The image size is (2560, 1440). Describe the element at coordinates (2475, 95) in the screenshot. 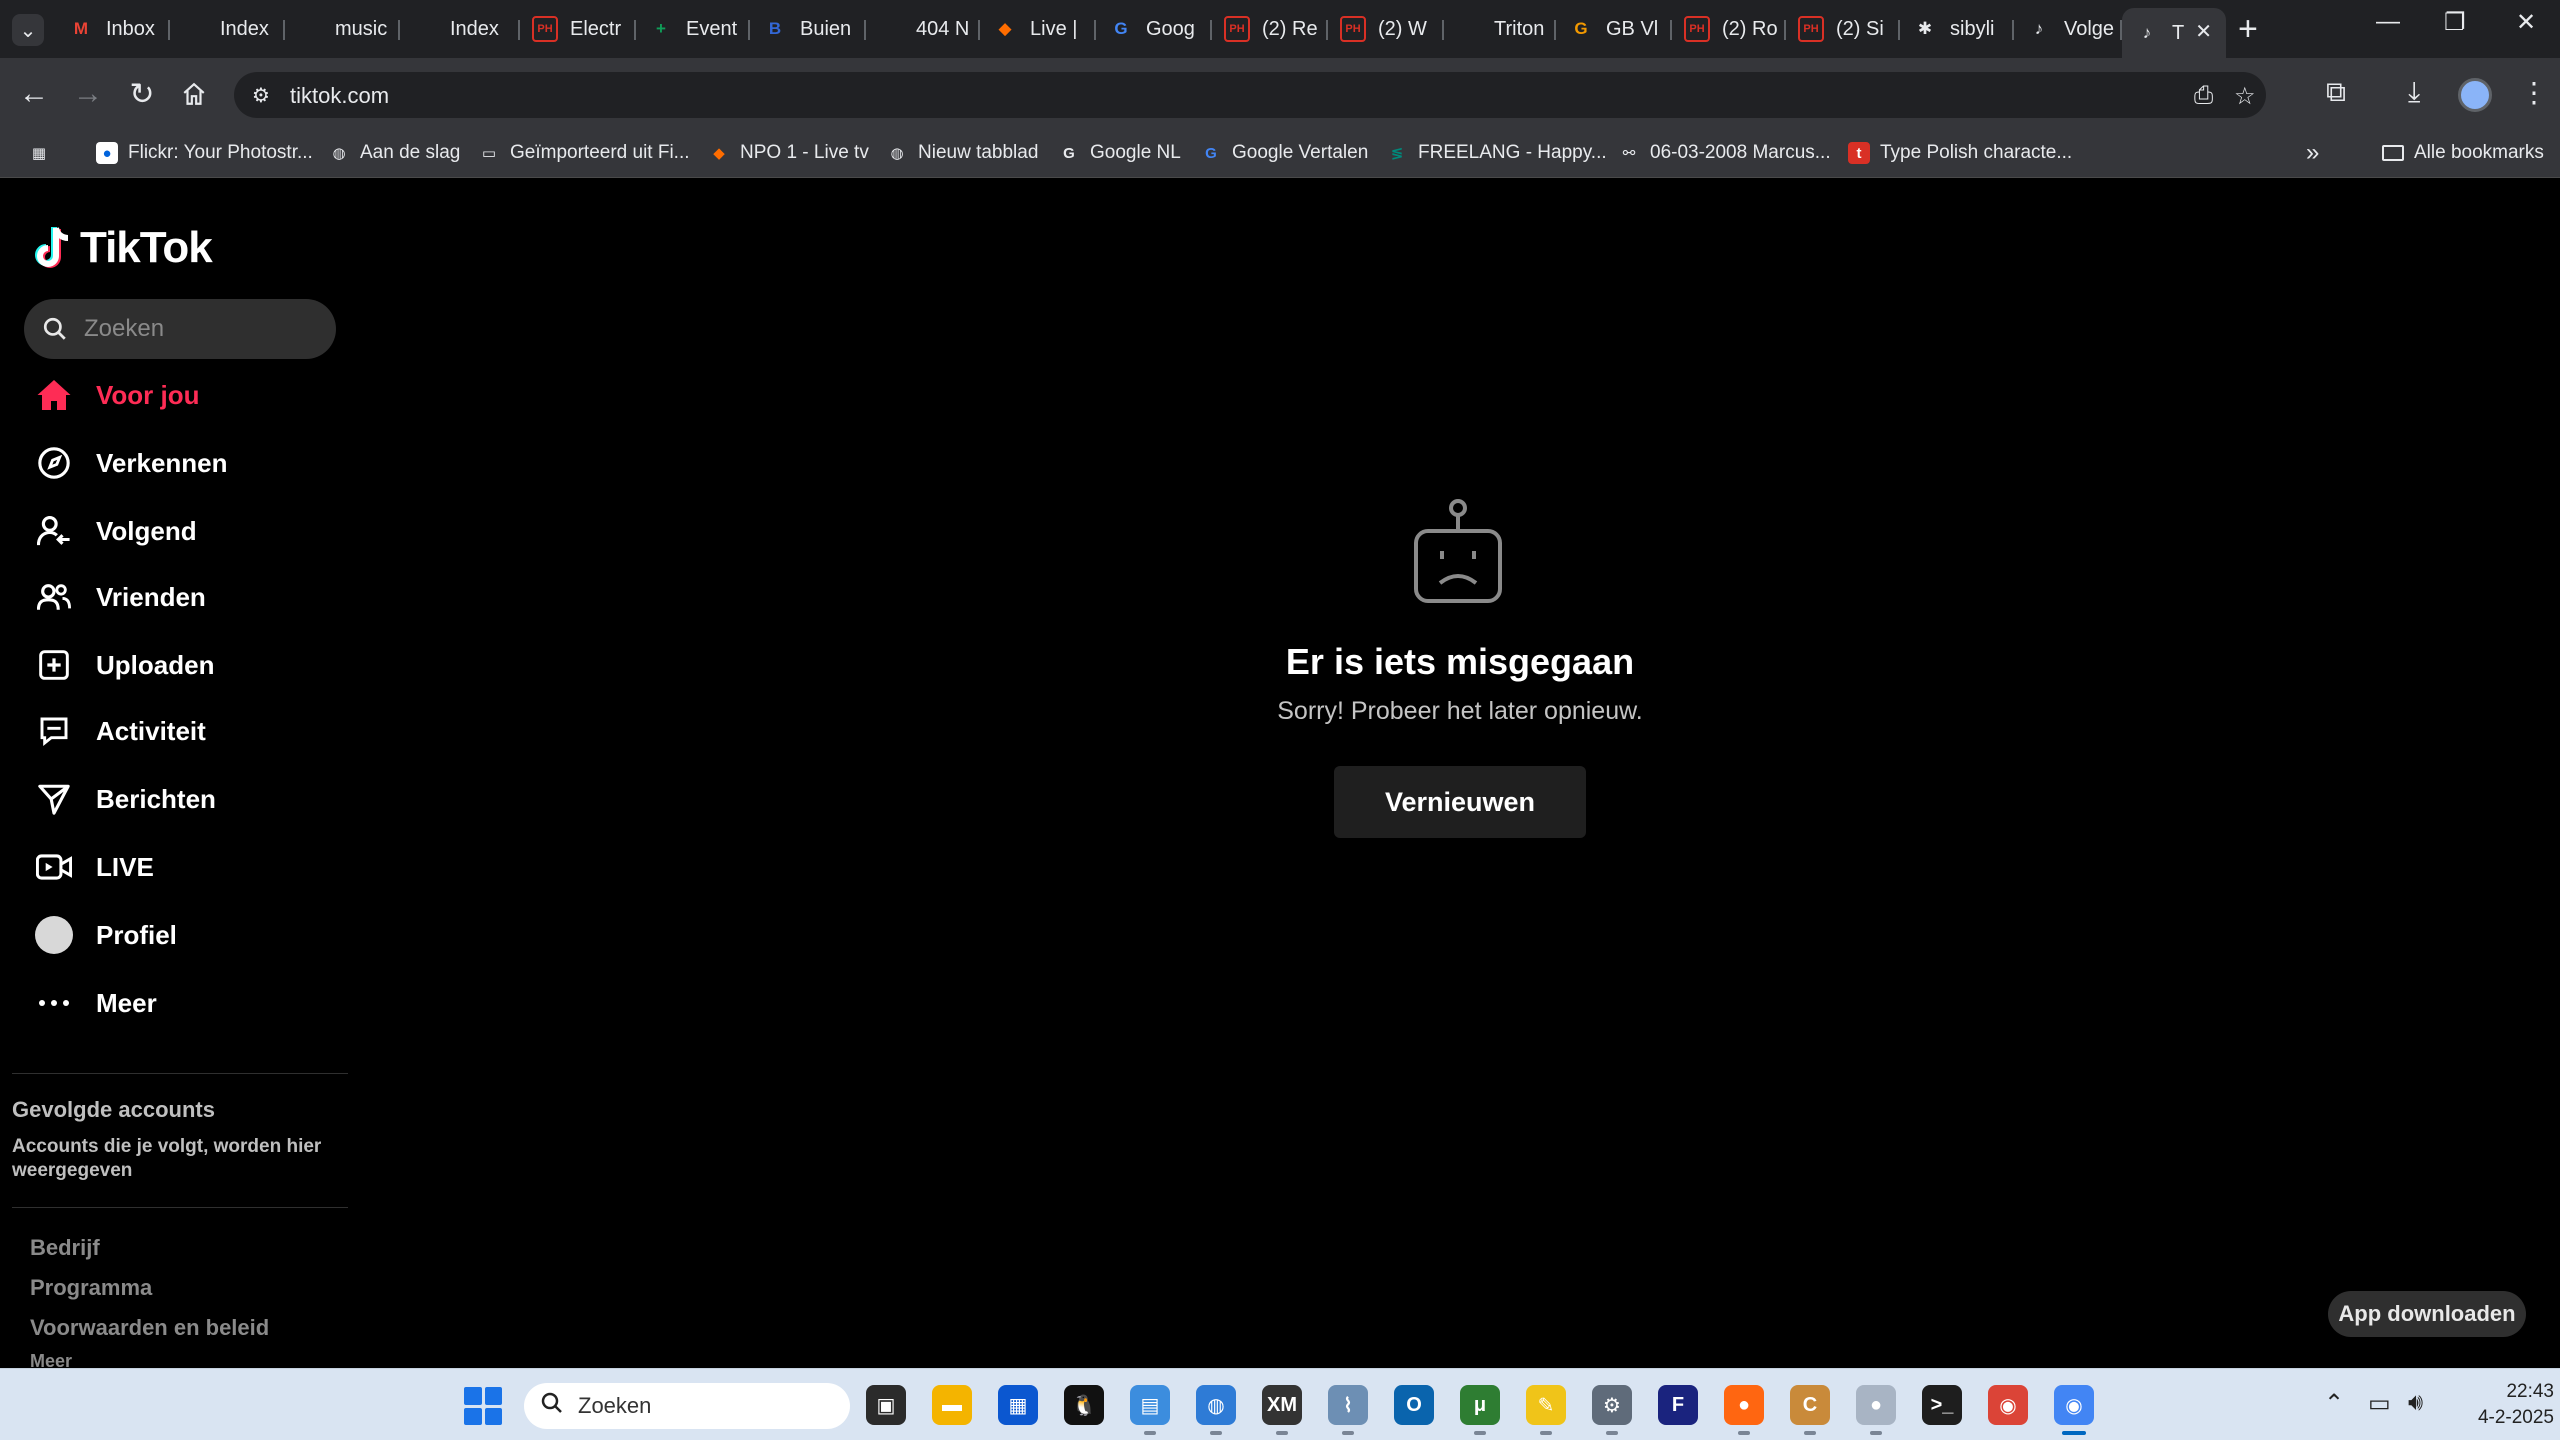

I see `browser-profile-avatar` at that location.